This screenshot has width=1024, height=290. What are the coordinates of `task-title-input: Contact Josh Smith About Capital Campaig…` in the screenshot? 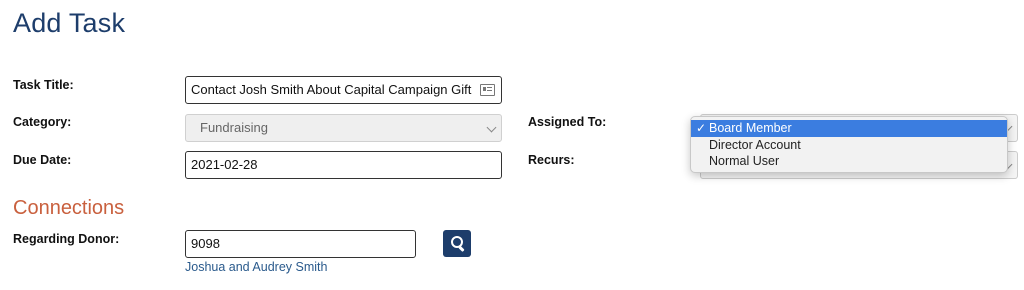 It's located at (343, 90).